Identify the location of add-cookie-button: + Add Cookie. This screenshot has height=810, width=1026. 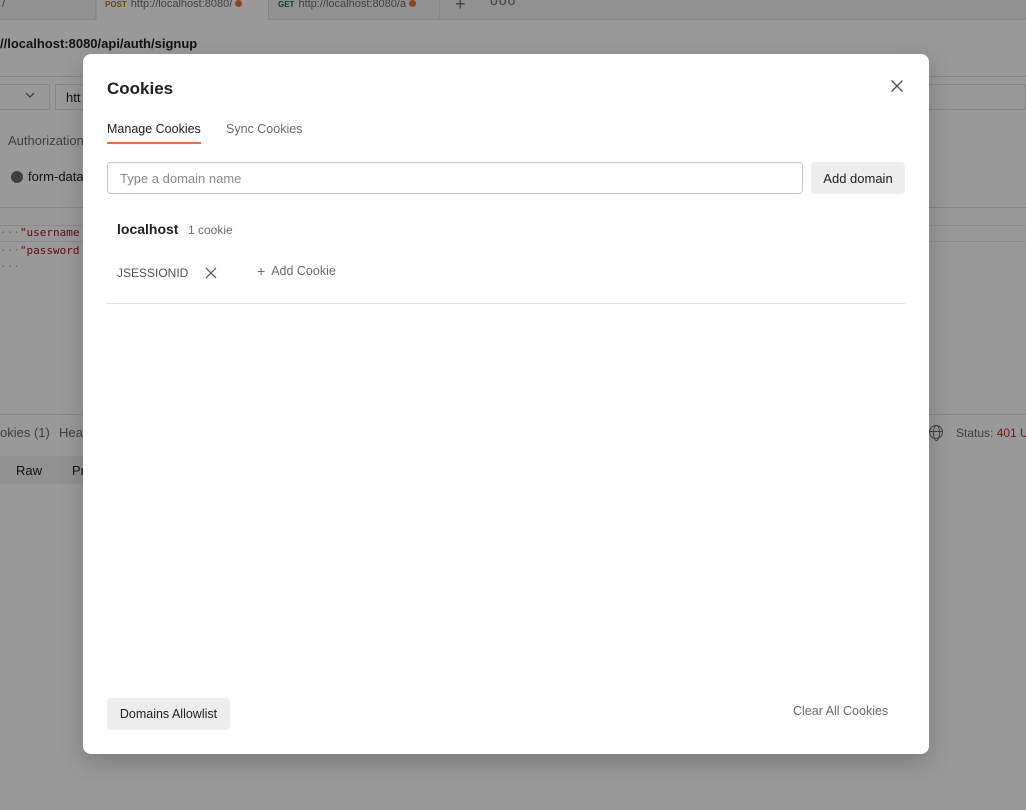
(296, 271).